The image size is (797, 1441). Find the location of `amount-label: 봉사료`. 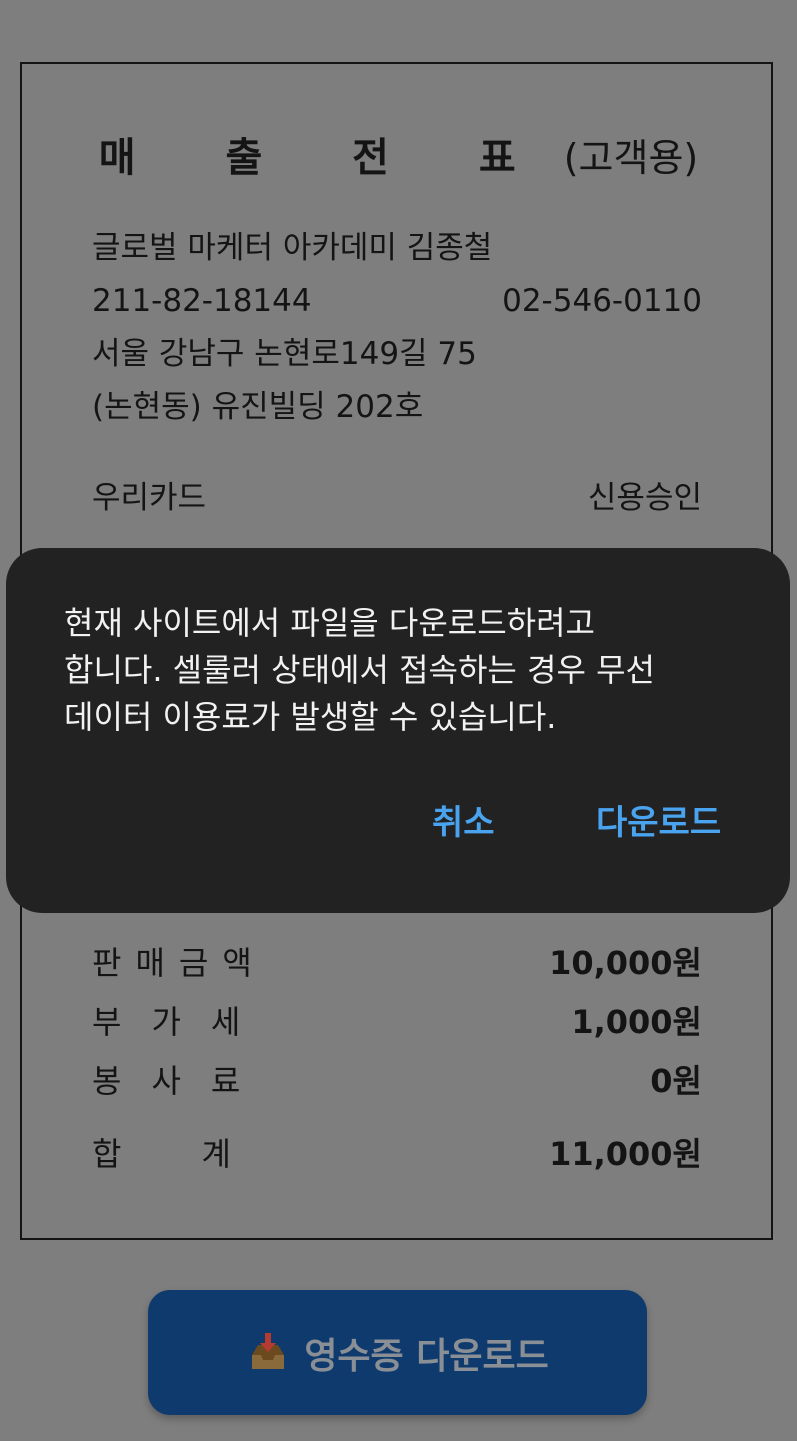

amount-label: 봉사료 is located at coordinates (181, 1081).